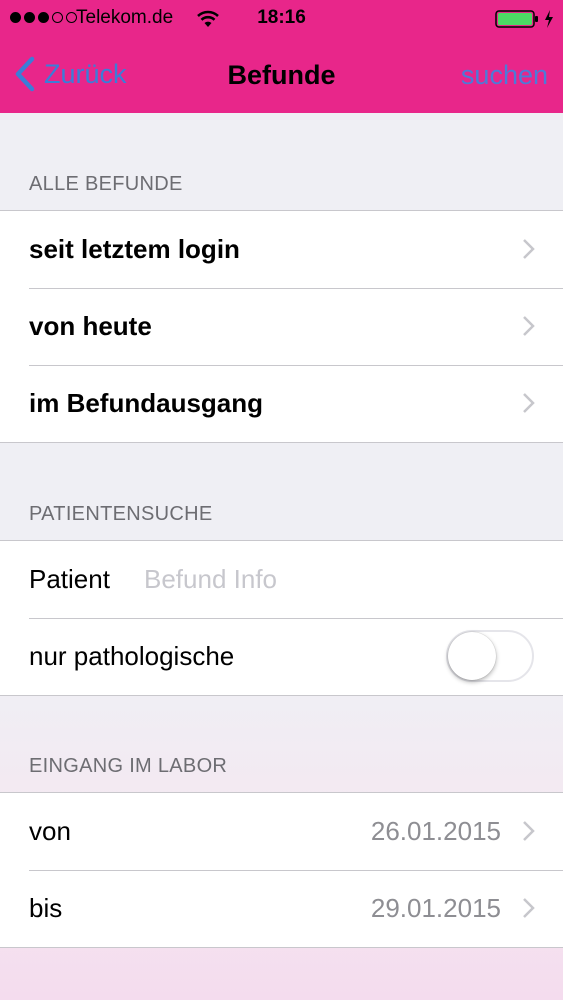  I want to click on list-item-seit-letztem-login: seit letztem login, so click(281, 249).